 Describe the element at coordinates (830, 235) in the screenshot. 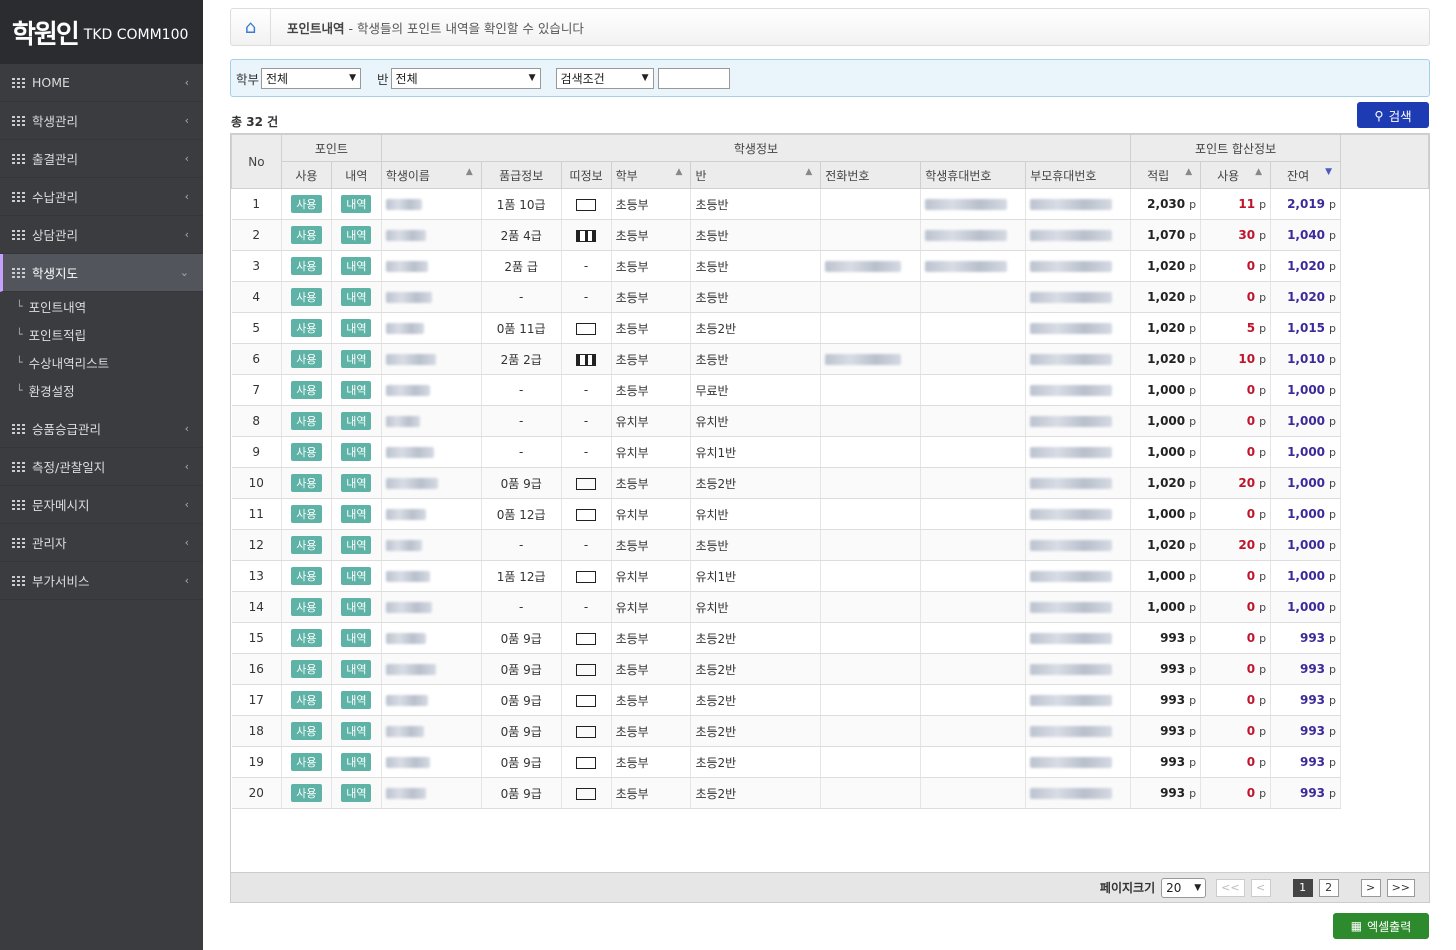

I see `table-row: 2 사용 내역 2품 4급 초등부 초등반 1,070 p 30 p 1,040 p` at that location.